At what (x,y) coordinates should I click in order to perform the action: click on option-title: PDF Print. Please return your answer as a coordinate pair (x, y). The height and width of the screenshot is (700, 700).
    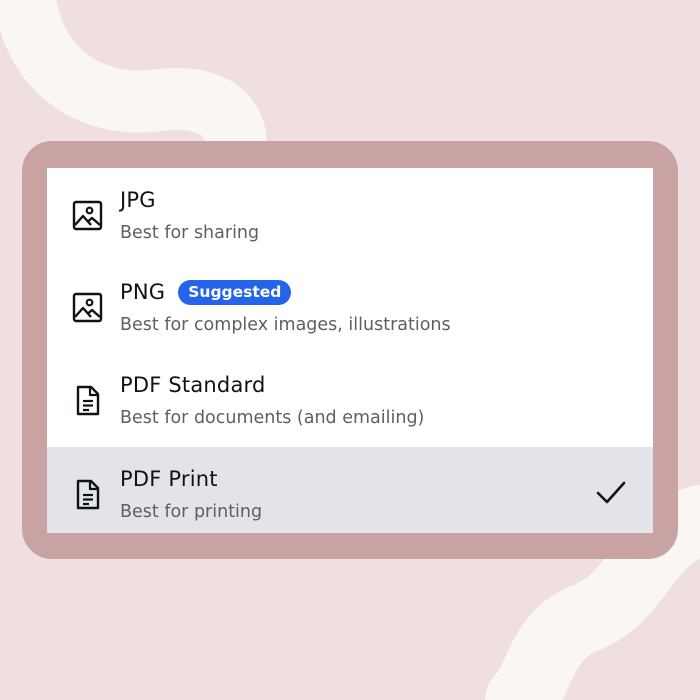
    Looking at the image, I should click on (169, 479).